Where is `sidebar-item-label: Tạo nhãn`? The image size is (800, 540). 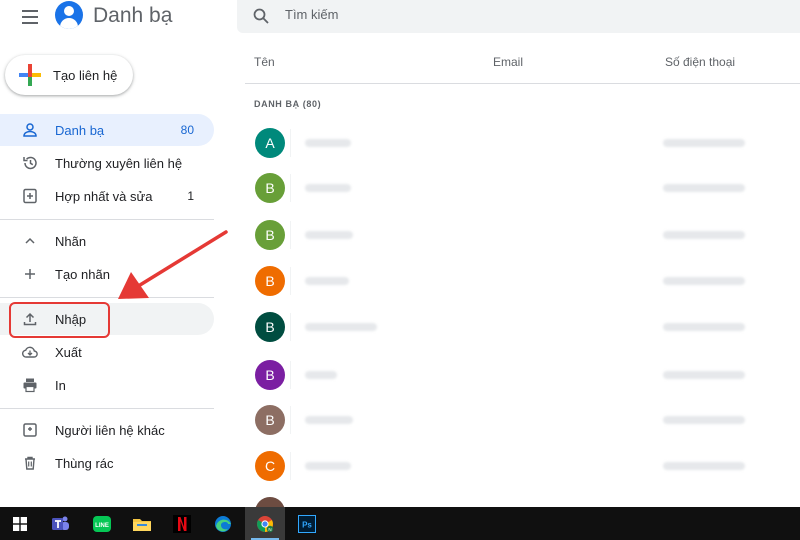 sidebar-item-label: Tạo nhãn is located at coordinates (82, 274).